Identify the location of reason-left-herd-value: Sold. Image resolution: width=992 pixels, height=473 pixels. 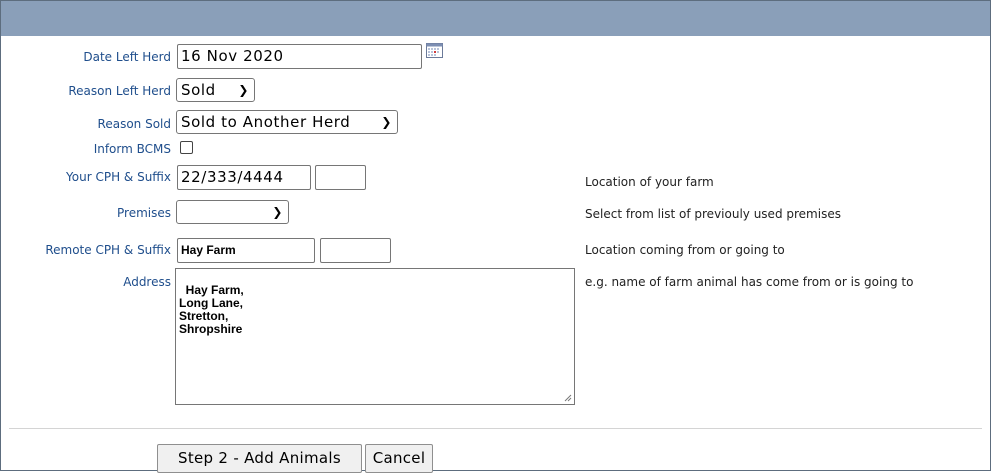
(198, 90).